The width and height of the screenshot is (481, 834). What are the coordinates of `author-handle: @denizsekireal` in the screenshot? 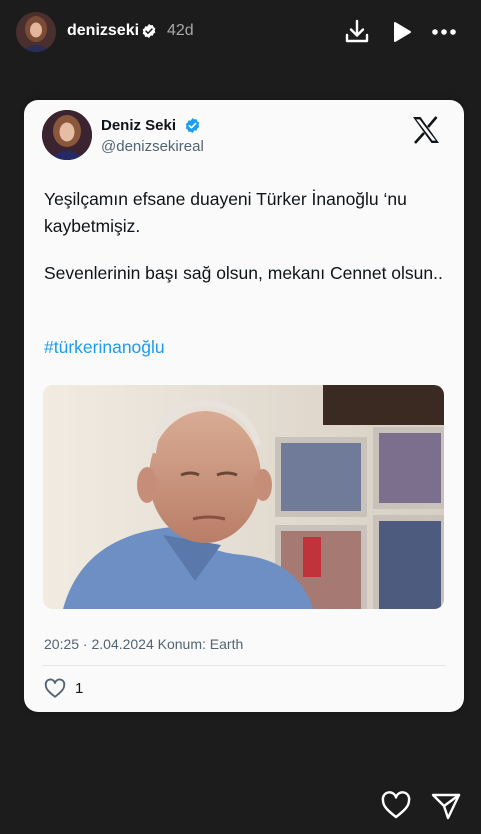 It's located at (152, 146).